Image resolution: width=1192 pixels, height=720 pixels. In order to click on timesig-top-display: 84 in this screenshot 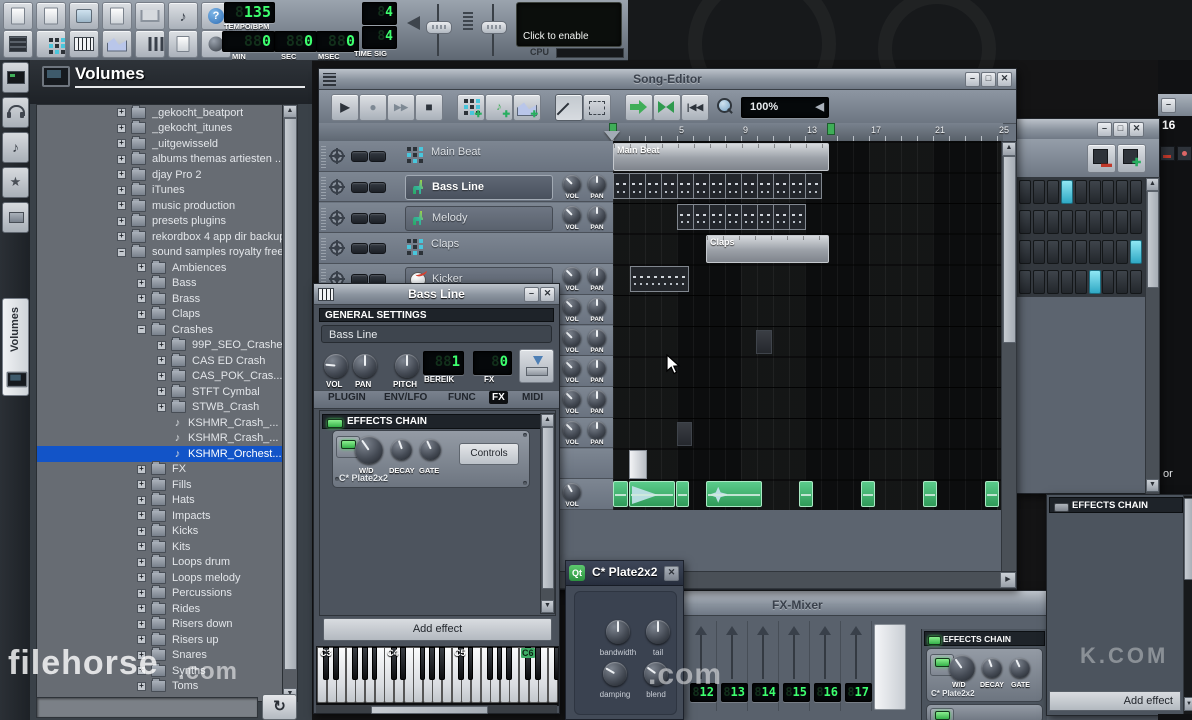, I will do `click(379, 13)`.